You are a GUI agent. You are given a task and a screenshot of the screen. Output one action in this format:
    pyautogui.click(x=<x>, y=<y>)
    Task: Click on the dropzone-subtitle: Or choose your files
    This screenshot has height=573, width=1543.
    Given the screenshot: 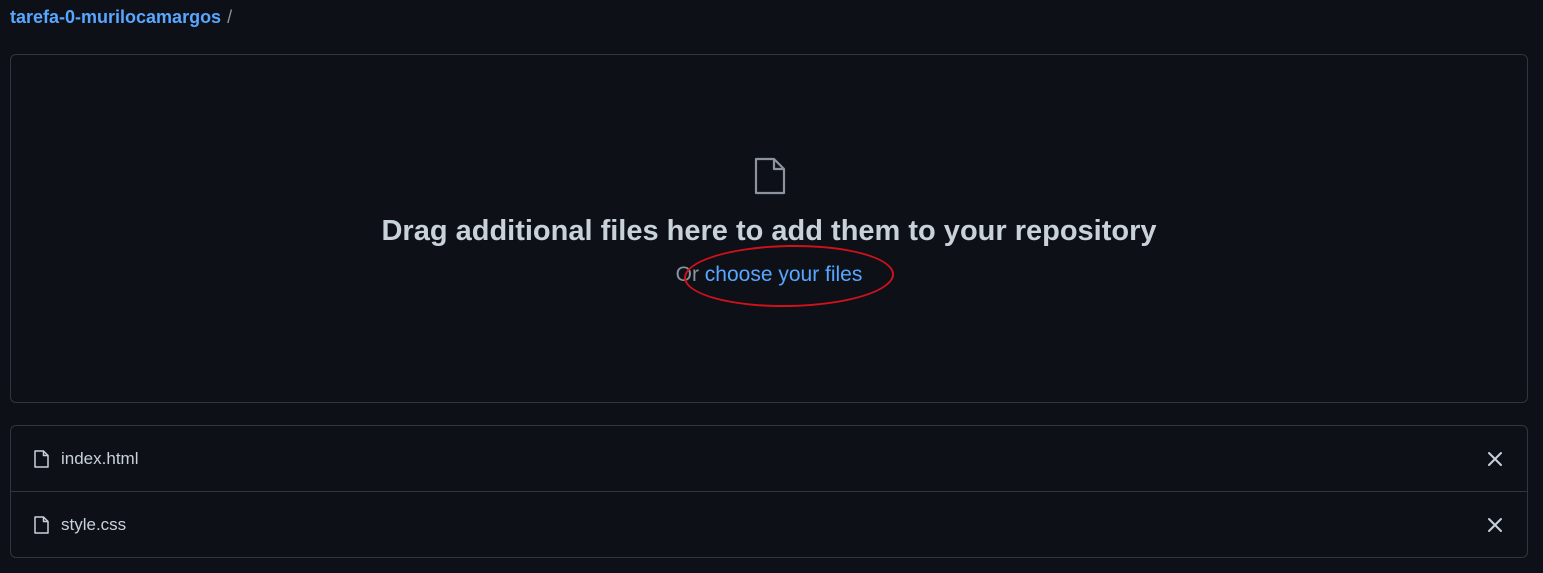 What is the action you would take?
    pyautogui.click(x=769, y=275)
    